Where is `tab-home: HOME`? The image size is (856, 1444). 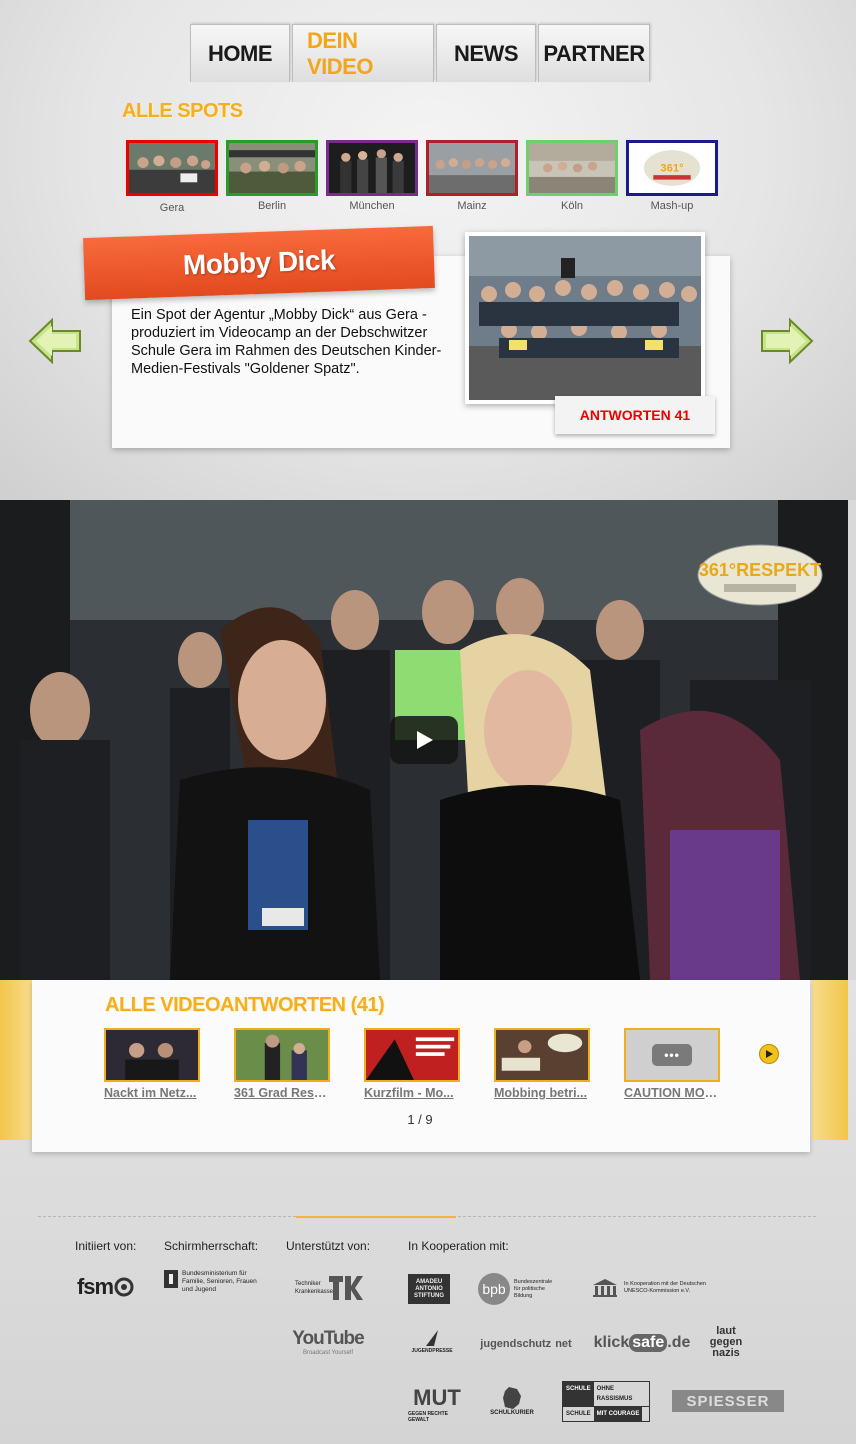 tab-home: HOME is located at coordinates (240, 53).